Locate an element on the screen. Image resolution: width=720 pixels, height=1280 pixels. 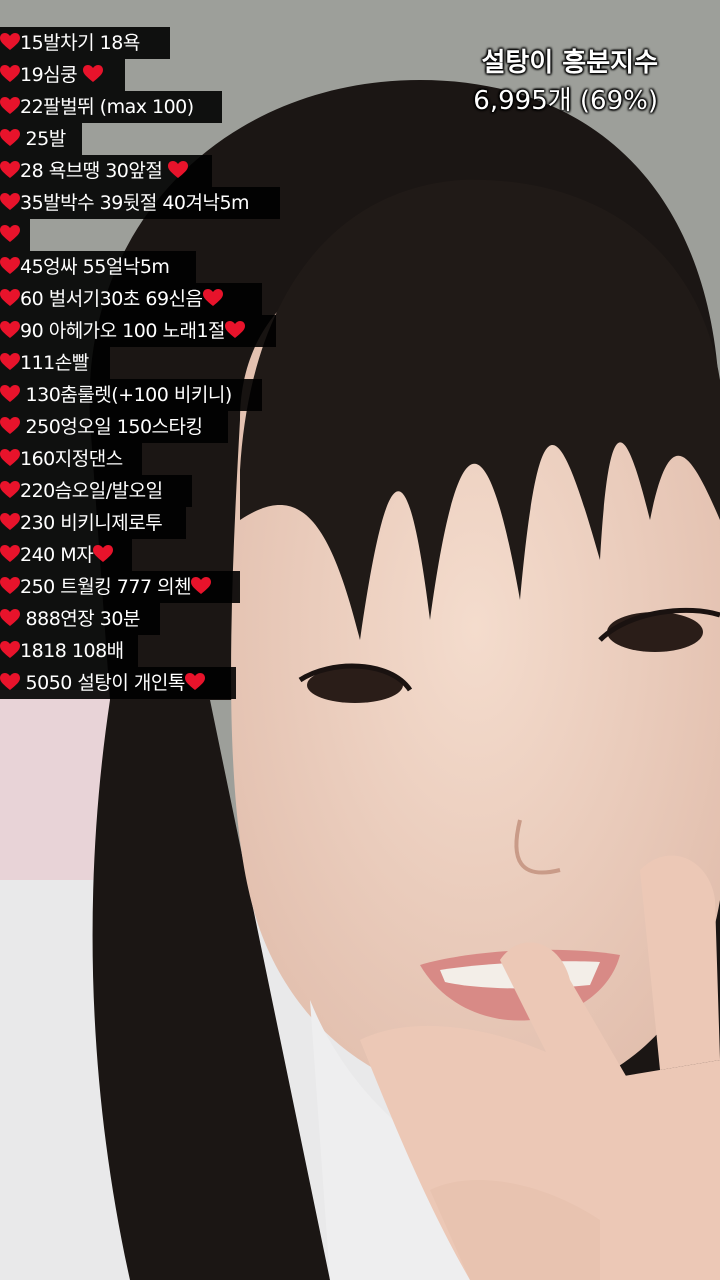
menu-row-text: 28 욕브땡 30앞절 is located at coordinates (94, 171).